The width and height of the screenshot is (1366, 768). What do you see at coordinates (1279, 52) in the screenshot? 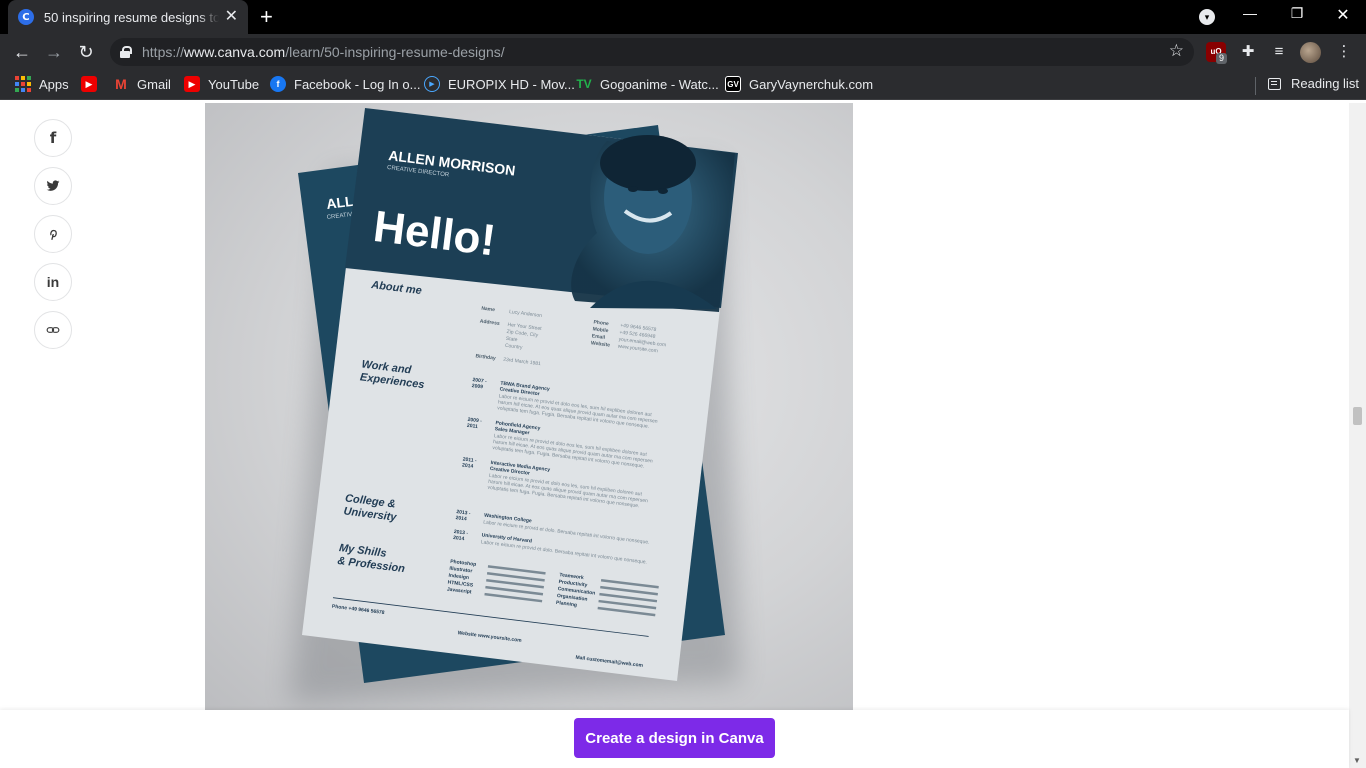
I see `media-control-icon: ≡` at bounding box center [1279, 52].